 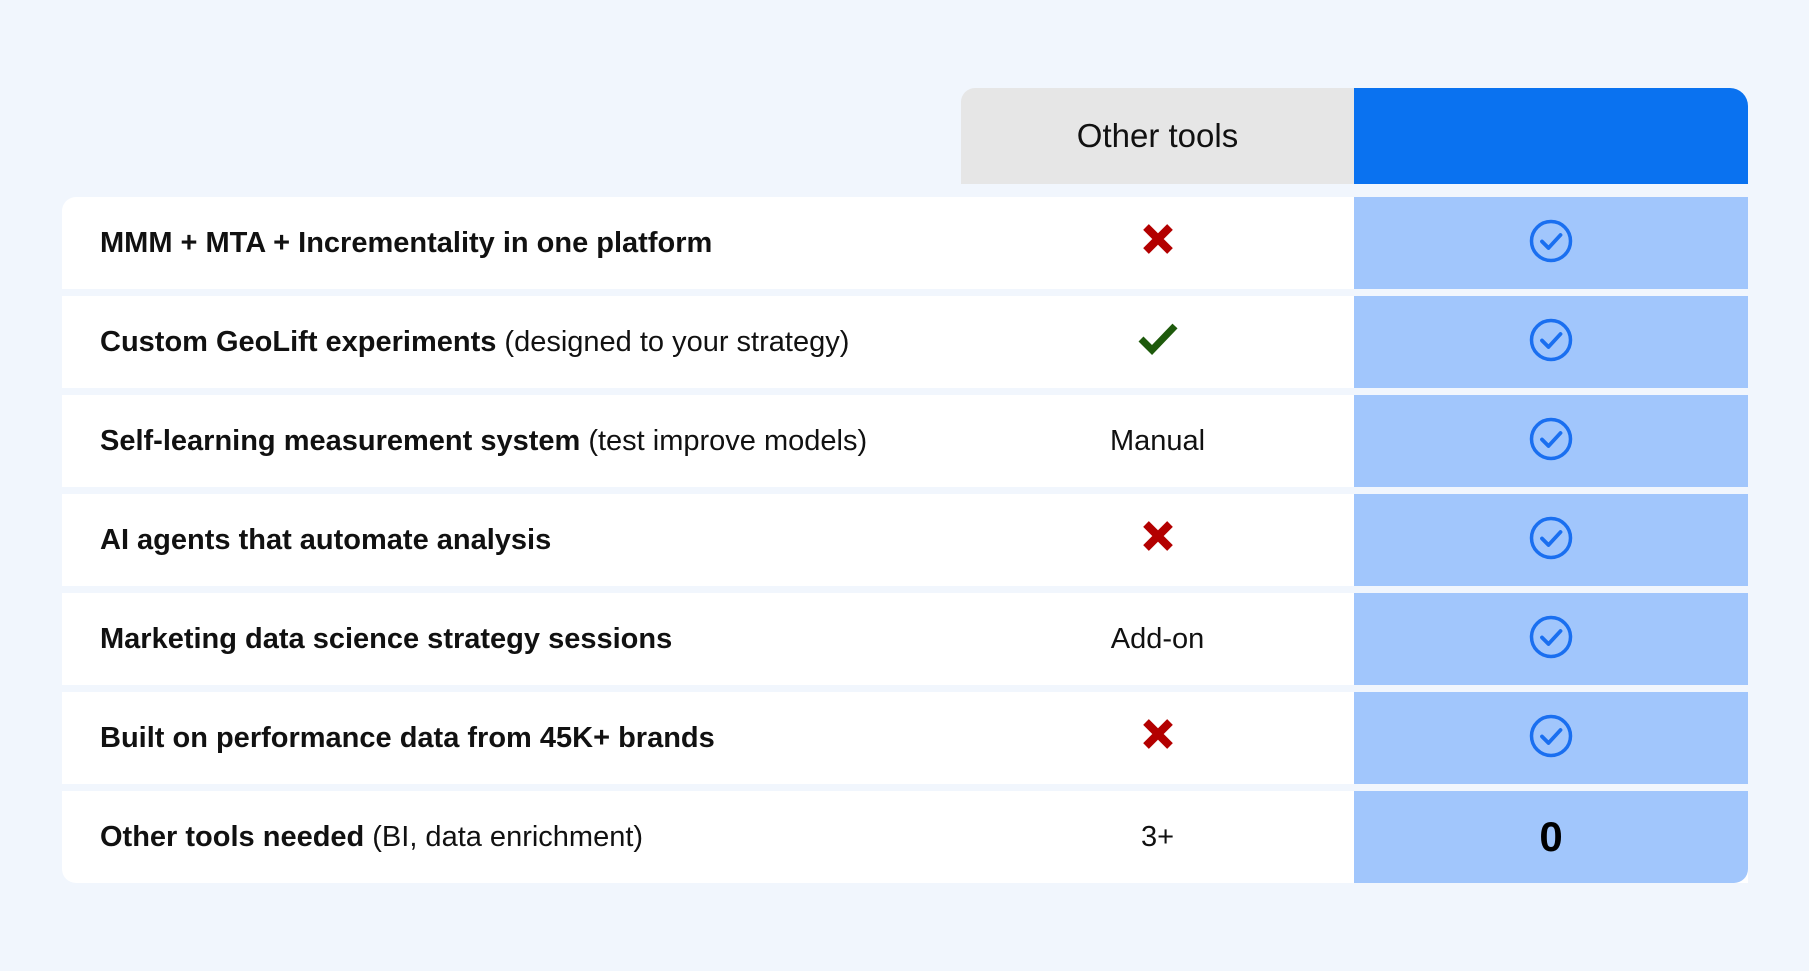 I want to click on feature-note: (test improve models), so click(x=728, y=440).